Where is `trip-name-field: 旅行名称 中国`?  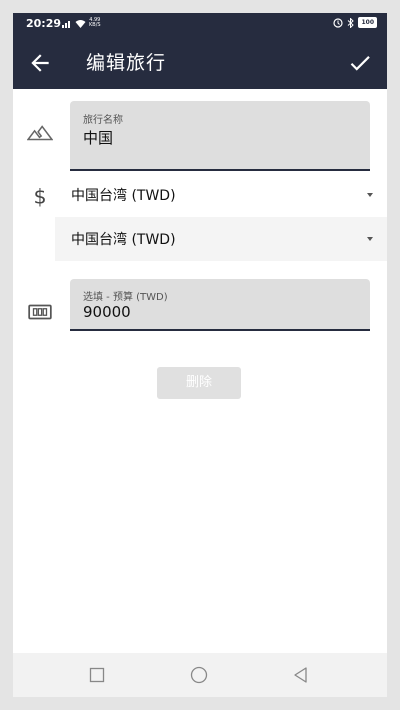
trip-name-field: 旅行名称 中国 is located at coordinates (220, 136).